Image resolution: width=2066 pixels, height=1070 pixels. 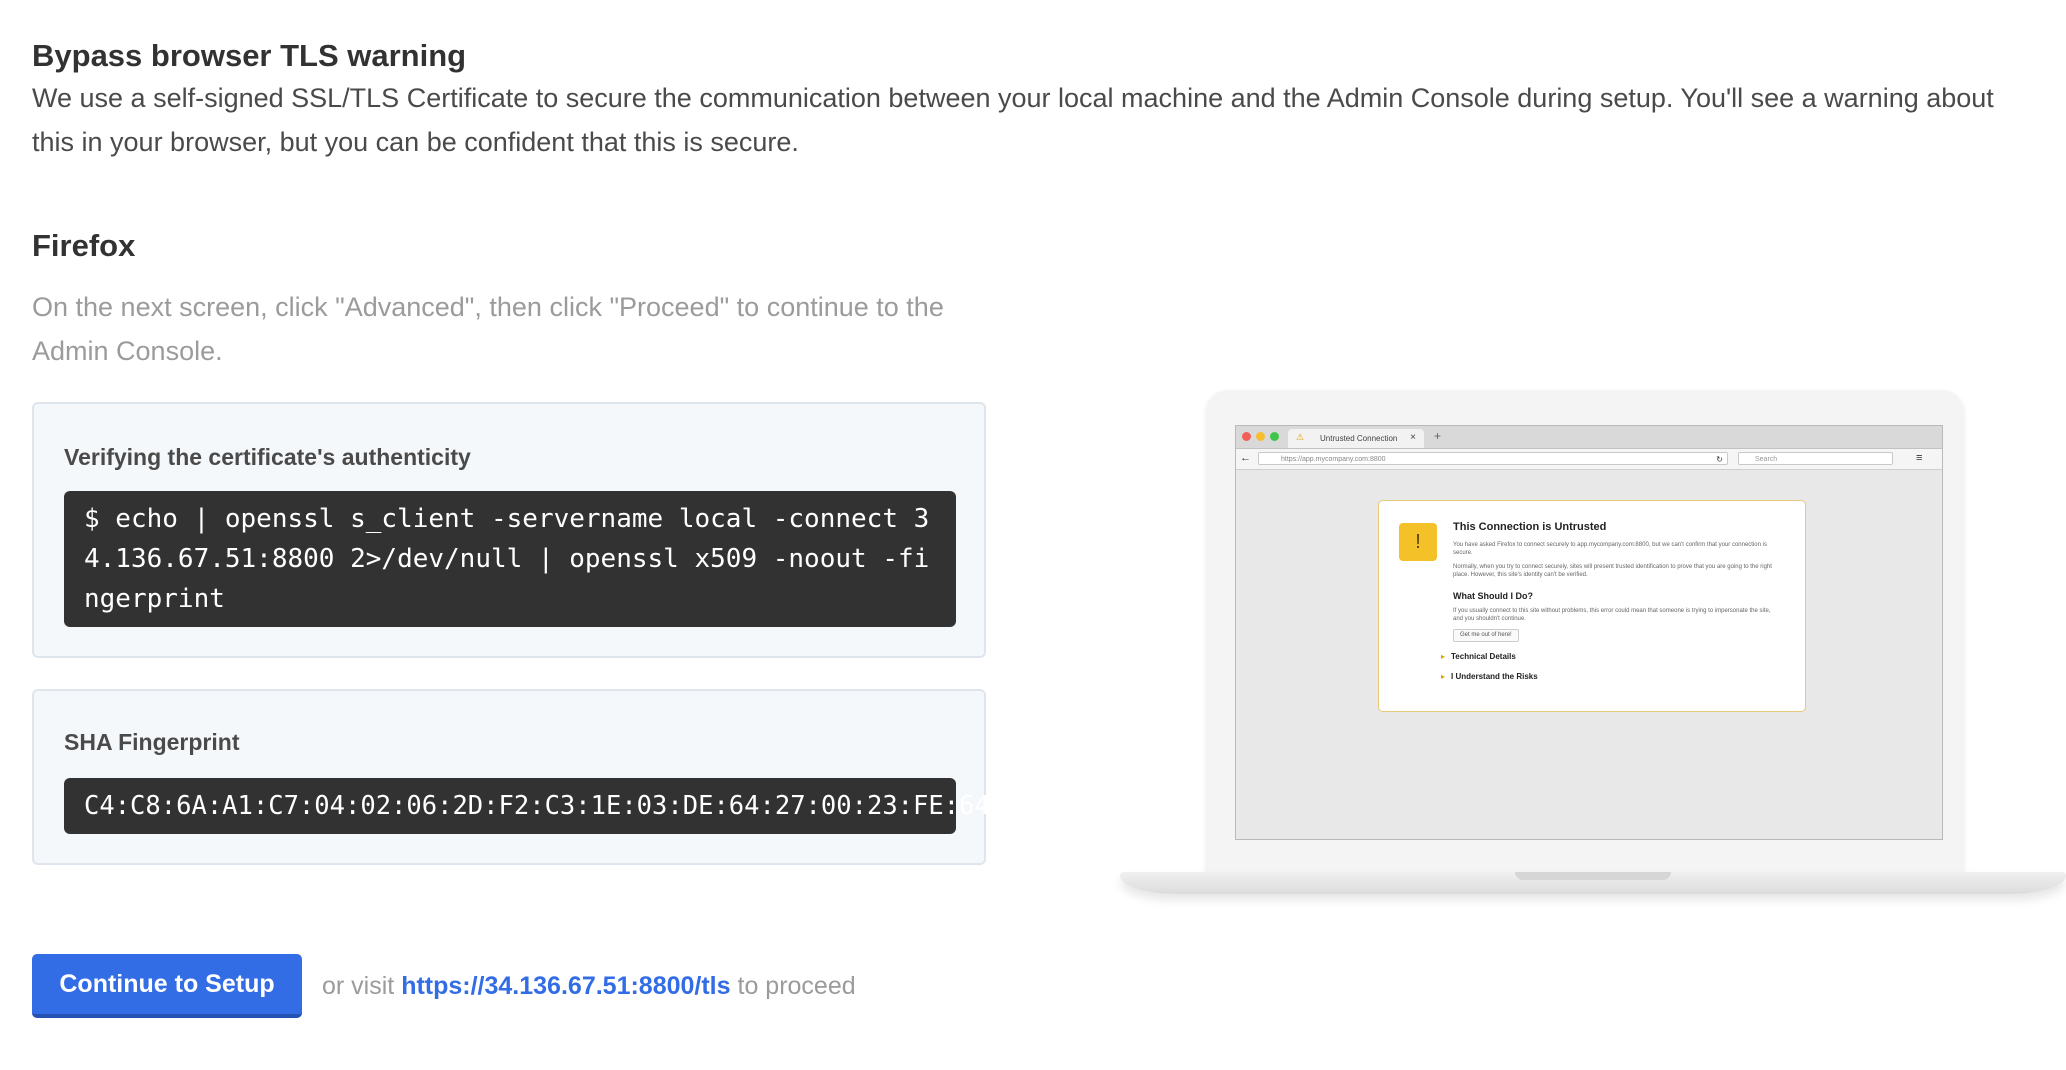 I want to click on back-arrow-icon: ←, so click(x=1245, y=458).